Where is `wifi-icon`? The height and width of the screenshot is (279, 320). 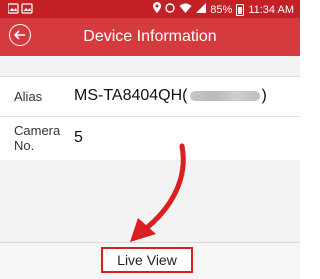
wifi-icon is located at coordinates (185, 10).